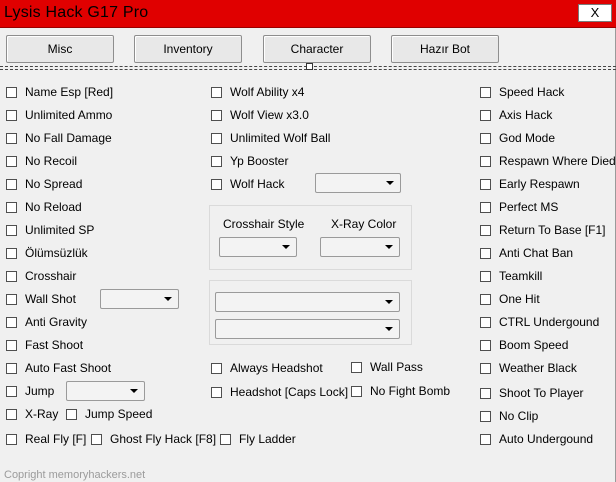  What do you see at coordinates (258, 439) in the screenshot?
I see `checkbox-fly-ladder: Fly Ladder` at bounding box center [258, 439].